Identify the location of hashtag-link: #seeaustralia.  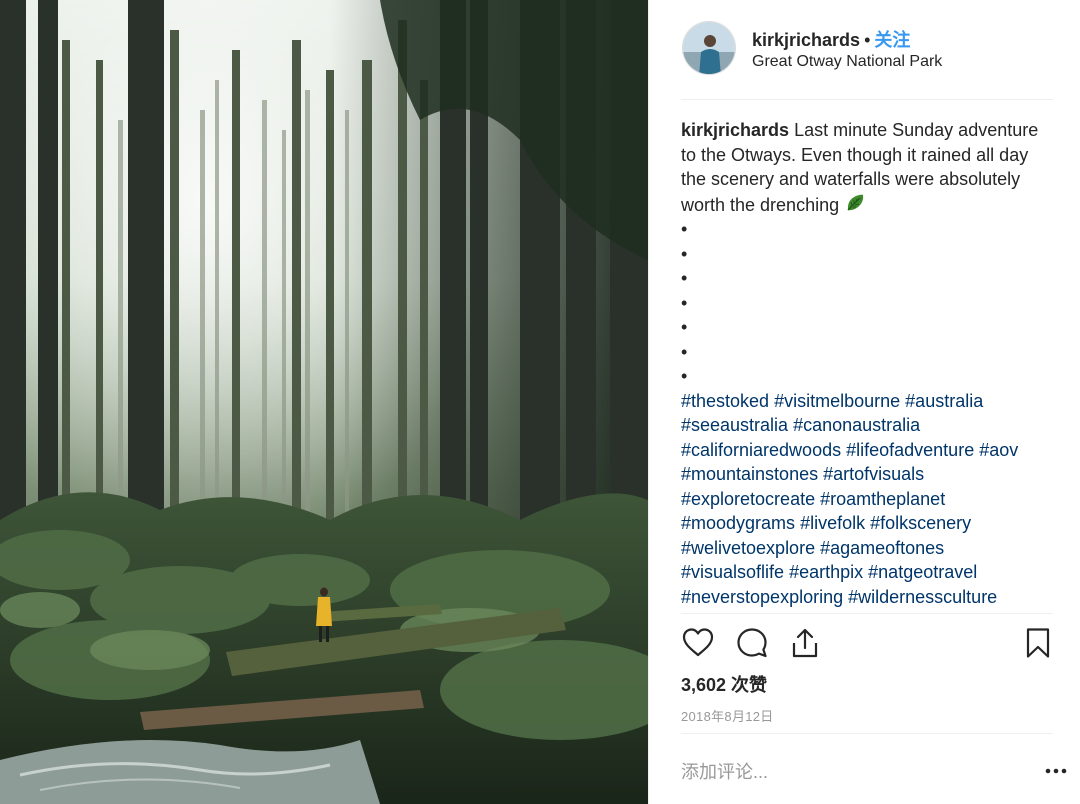
(734, 425).